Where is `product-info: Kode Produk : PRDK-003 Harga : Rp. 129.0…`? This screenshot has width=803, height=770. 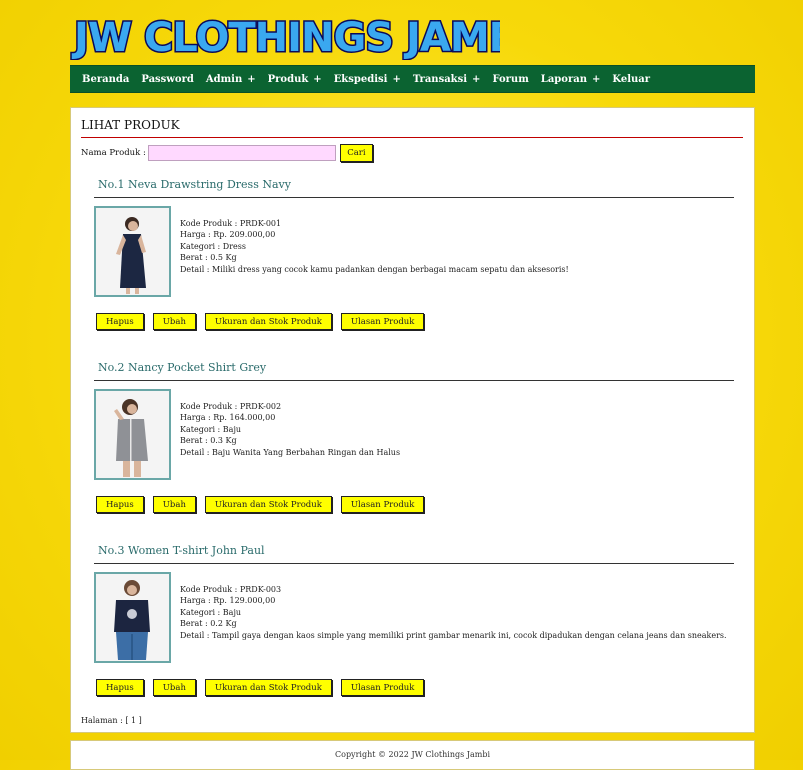
product-info: Kode Produk : PRDK-003 Harga : Rp. 129.0… is located at coordinates (453, 612).